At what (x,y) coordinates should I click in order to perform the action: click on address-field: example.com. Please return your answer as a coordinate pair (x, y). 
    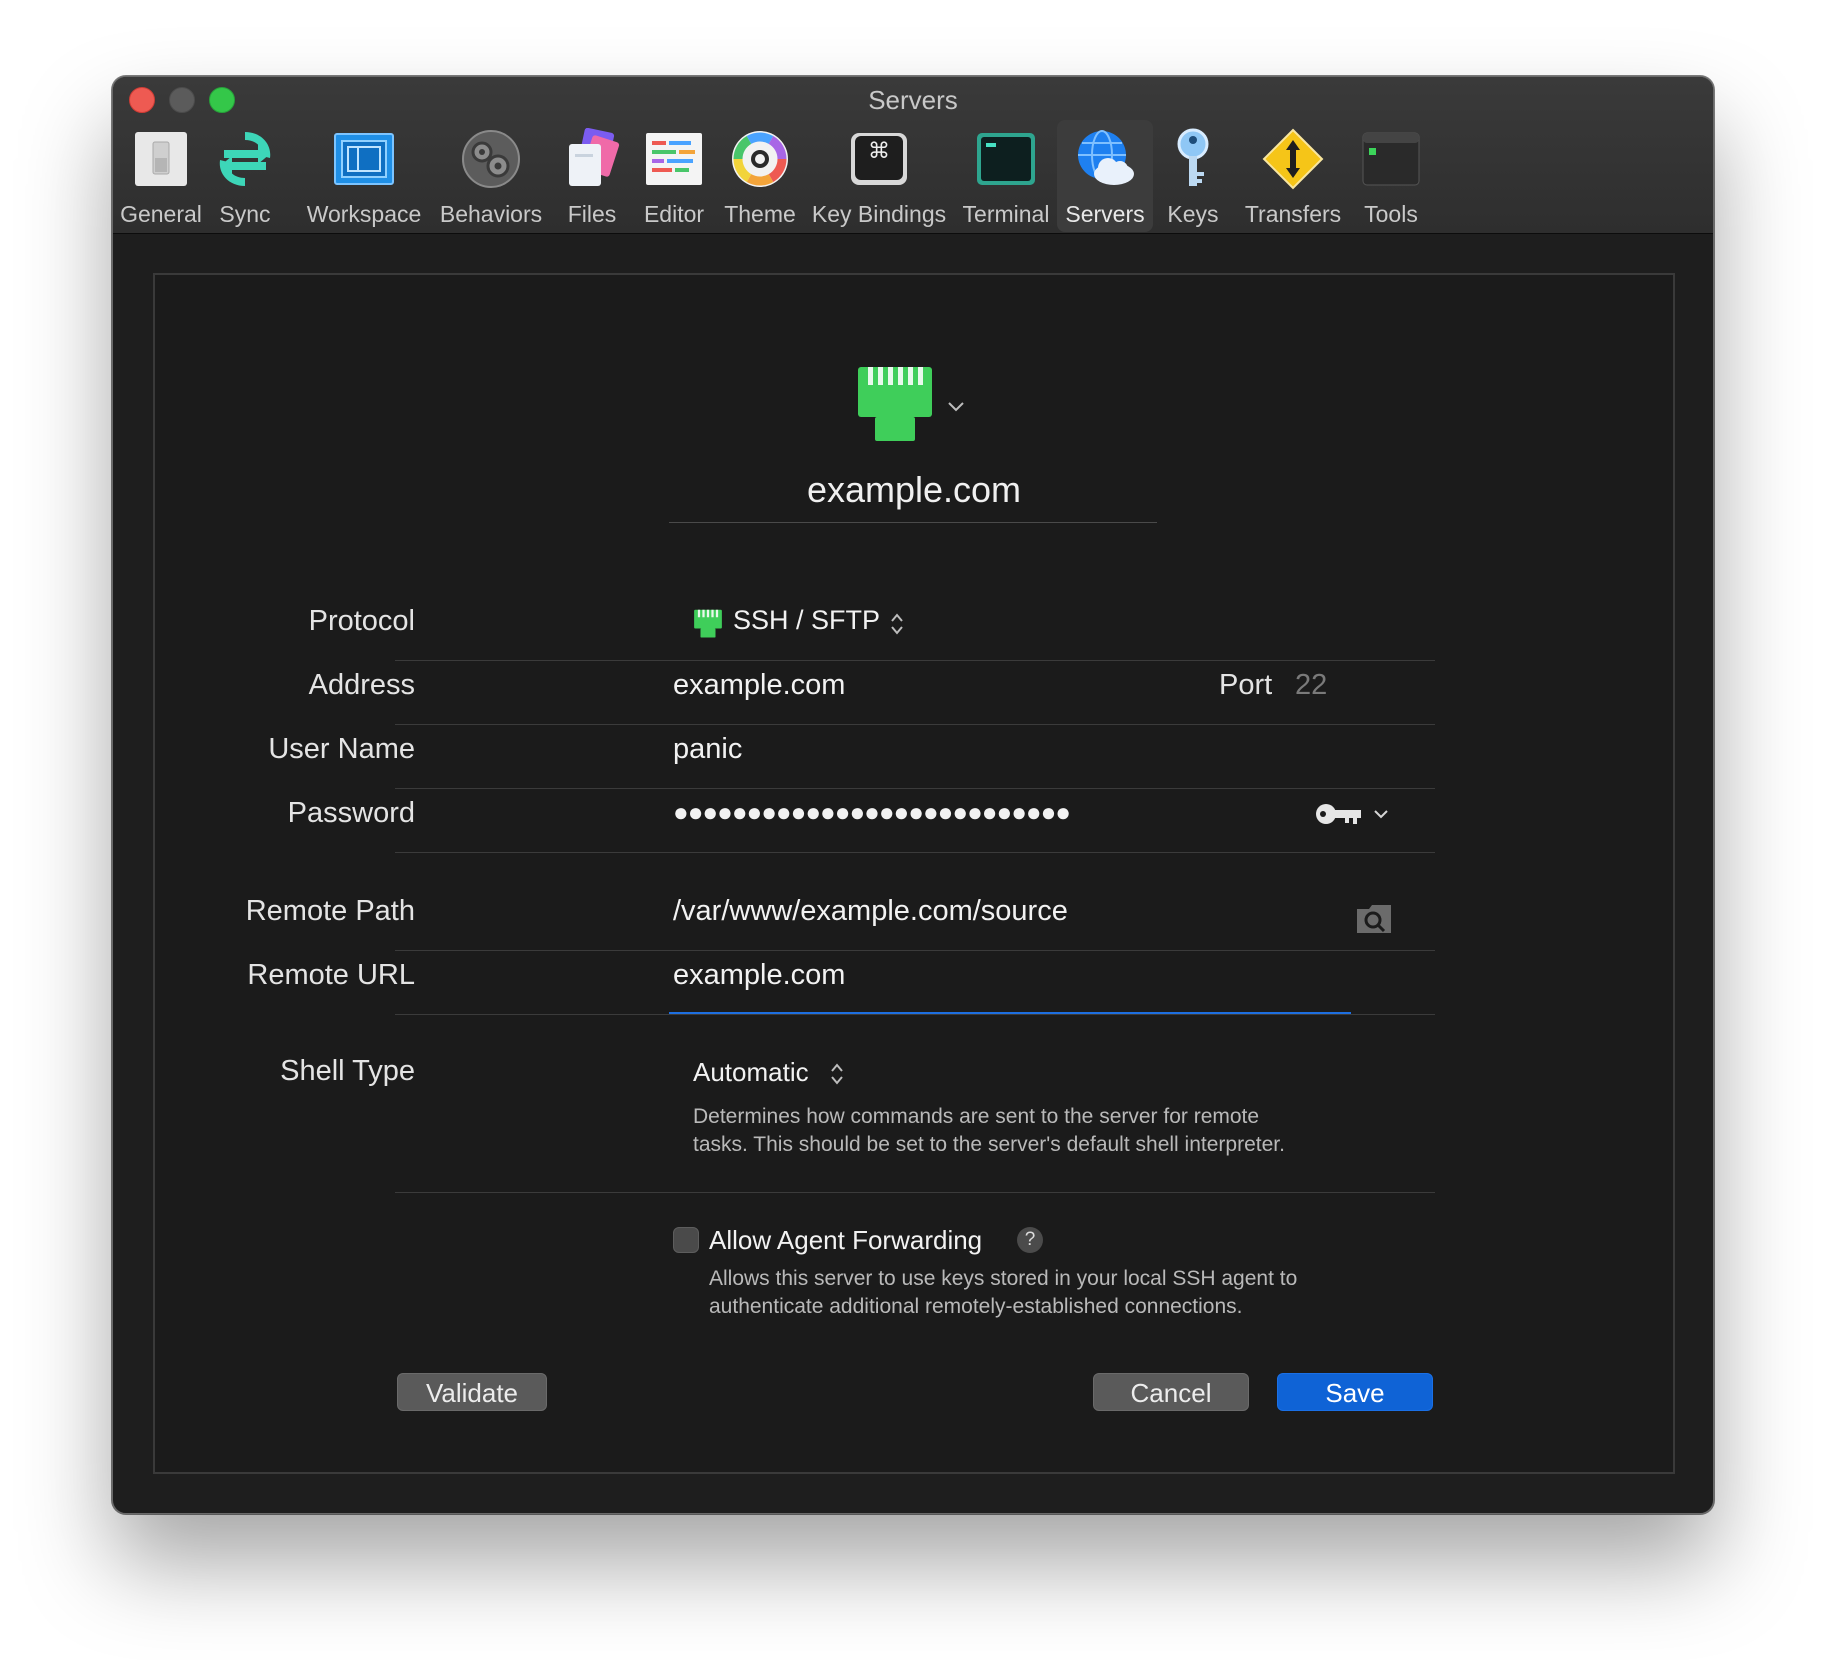
    Looking at the image, I should click on (759, 685).